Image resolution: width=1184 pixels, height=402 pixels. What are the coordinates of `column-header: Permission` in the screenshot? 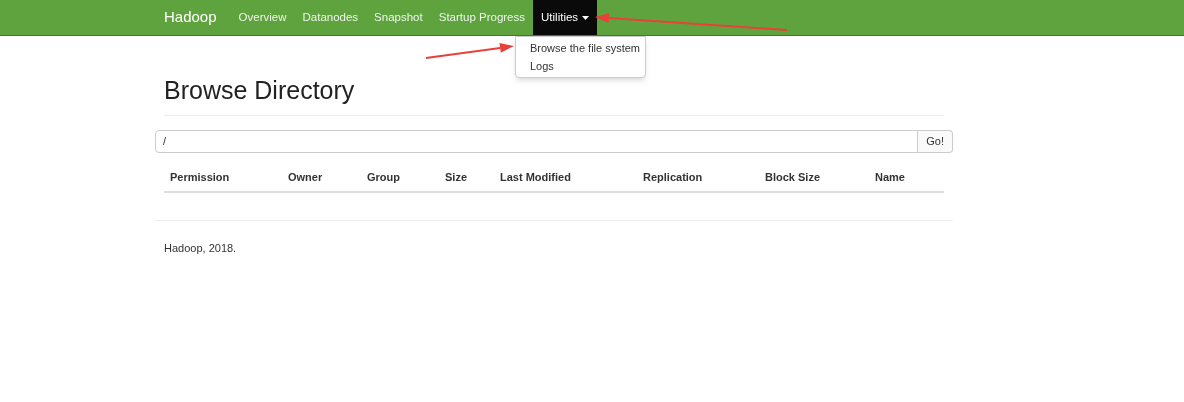 It's located at (200, 177).